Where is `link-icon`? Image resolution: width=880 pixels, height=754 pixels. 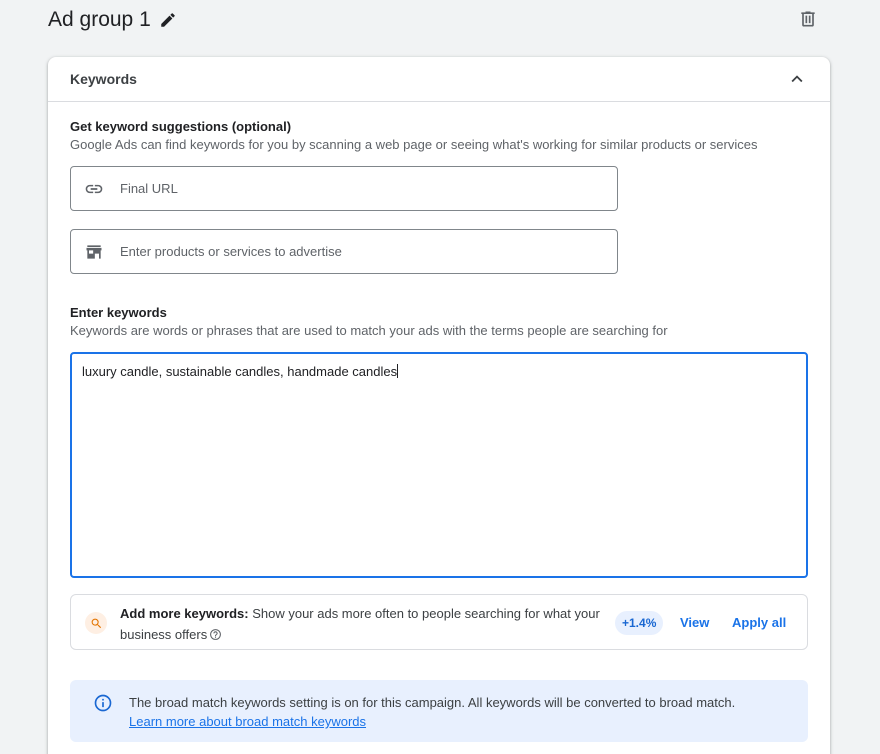
link-icon is located at coordinates (94, 188).